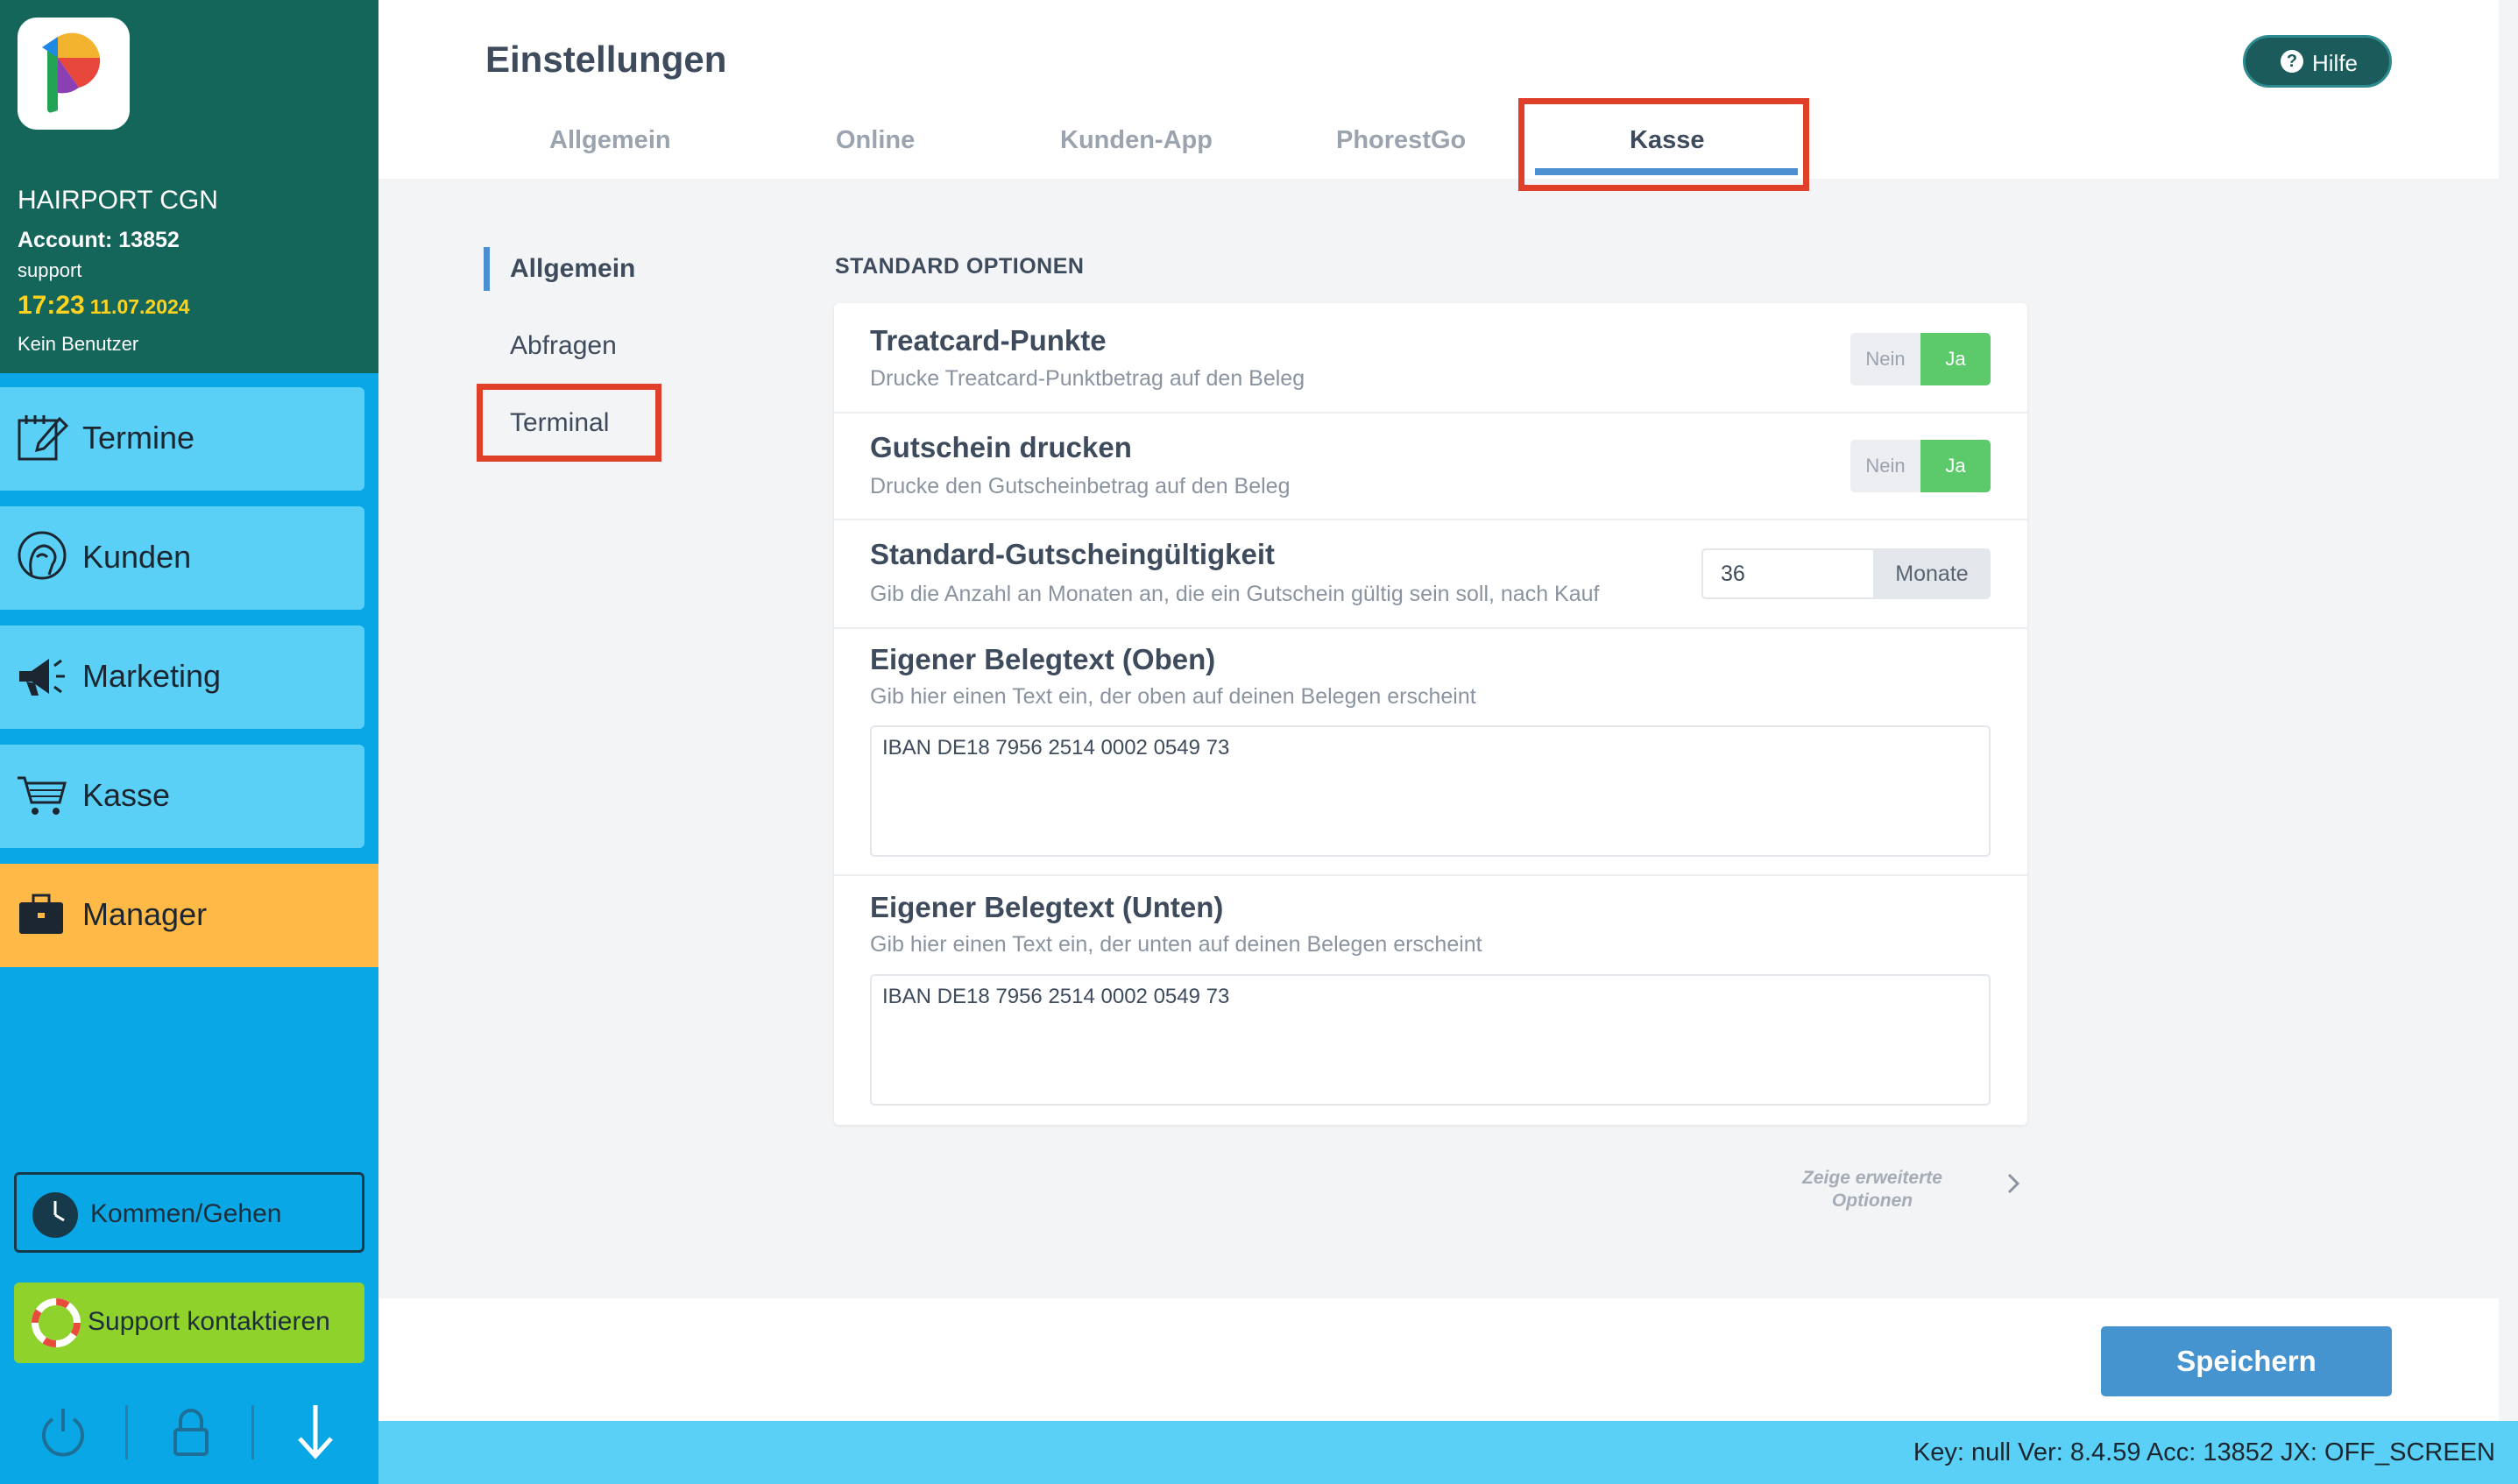  Describe the element at coordinates (960, 267) in the screenshot. I see `section-title: STANDARD OPTIONEN` at that location.